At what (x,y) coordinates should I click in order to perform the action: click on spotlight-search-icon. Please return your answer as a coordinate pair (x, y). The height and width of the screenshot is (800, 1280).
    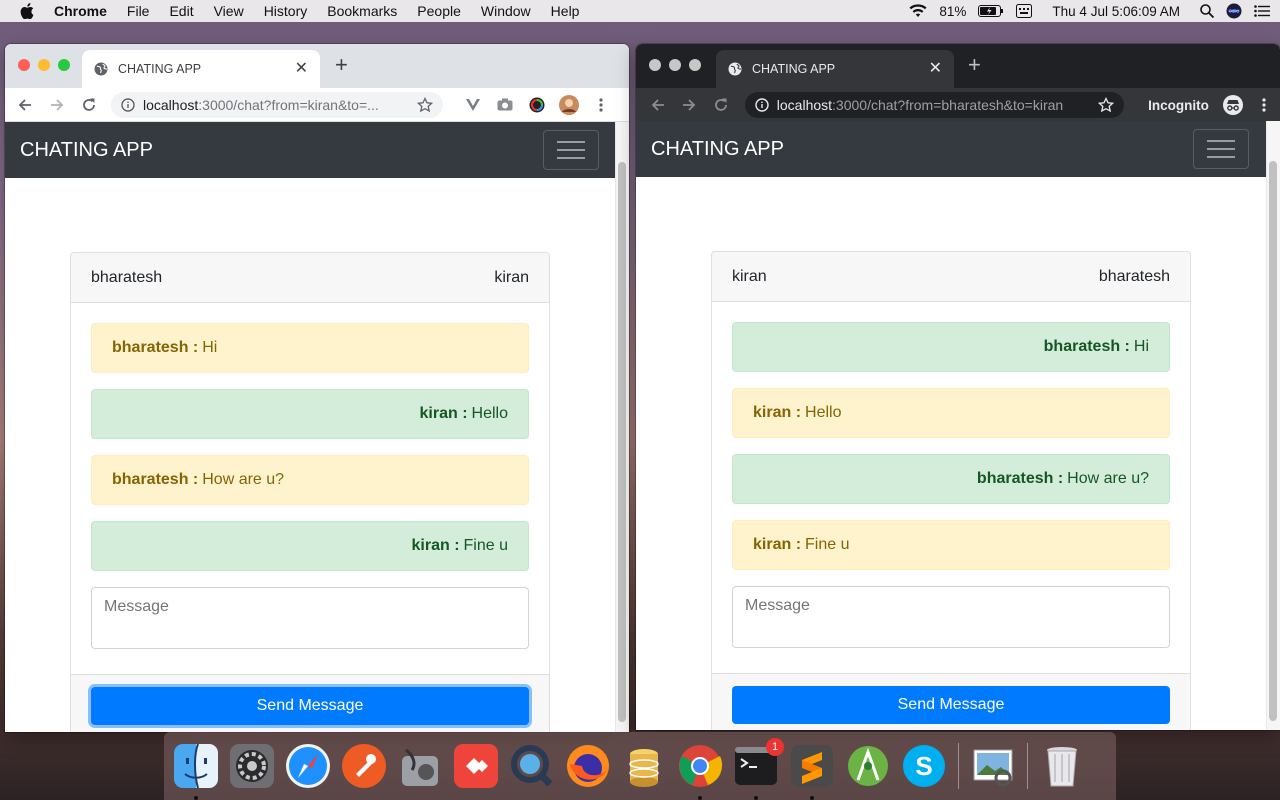
    Looking at the image, I should click on (1207, 11).